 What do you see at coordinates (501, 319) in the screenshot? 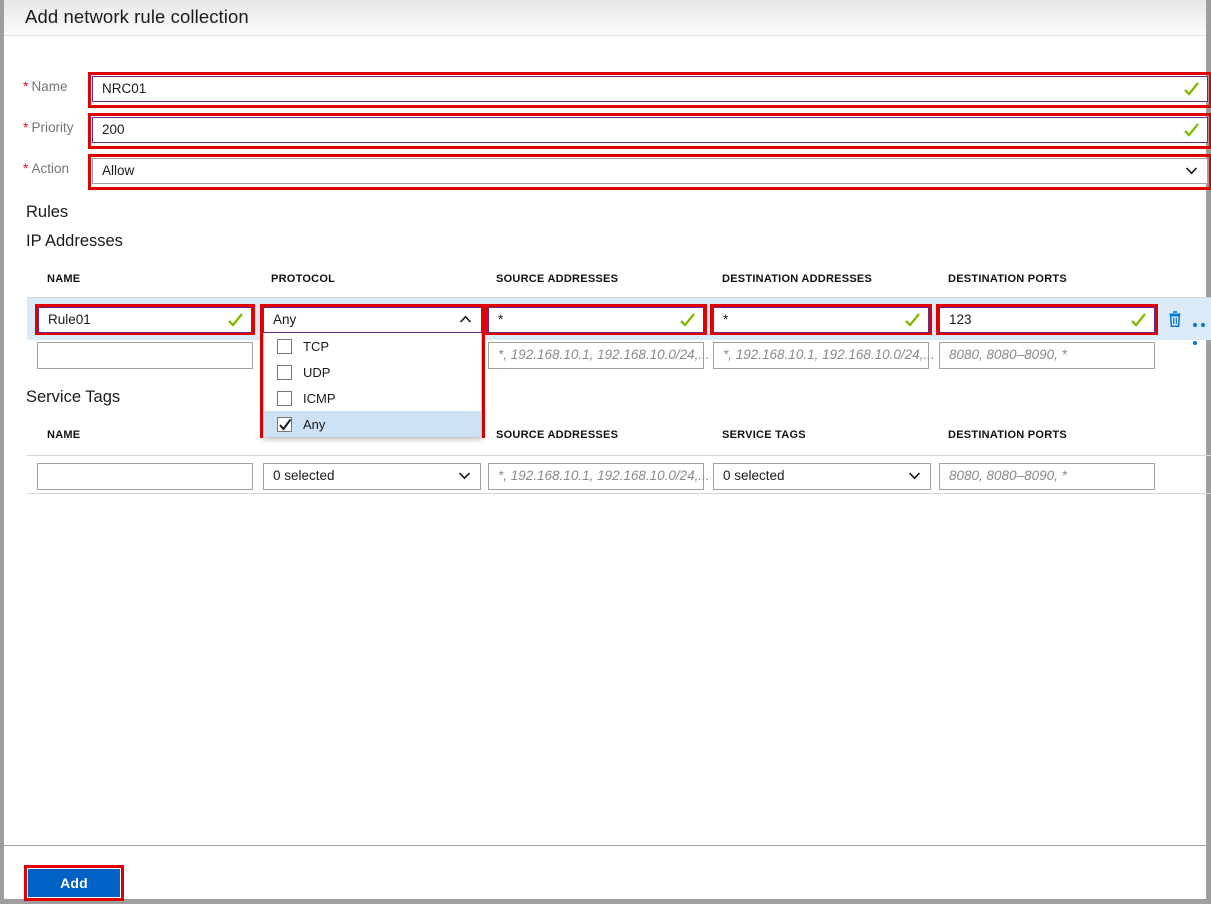
I see `rule-source-addresses-value: *` at bounding box center [501, 319].